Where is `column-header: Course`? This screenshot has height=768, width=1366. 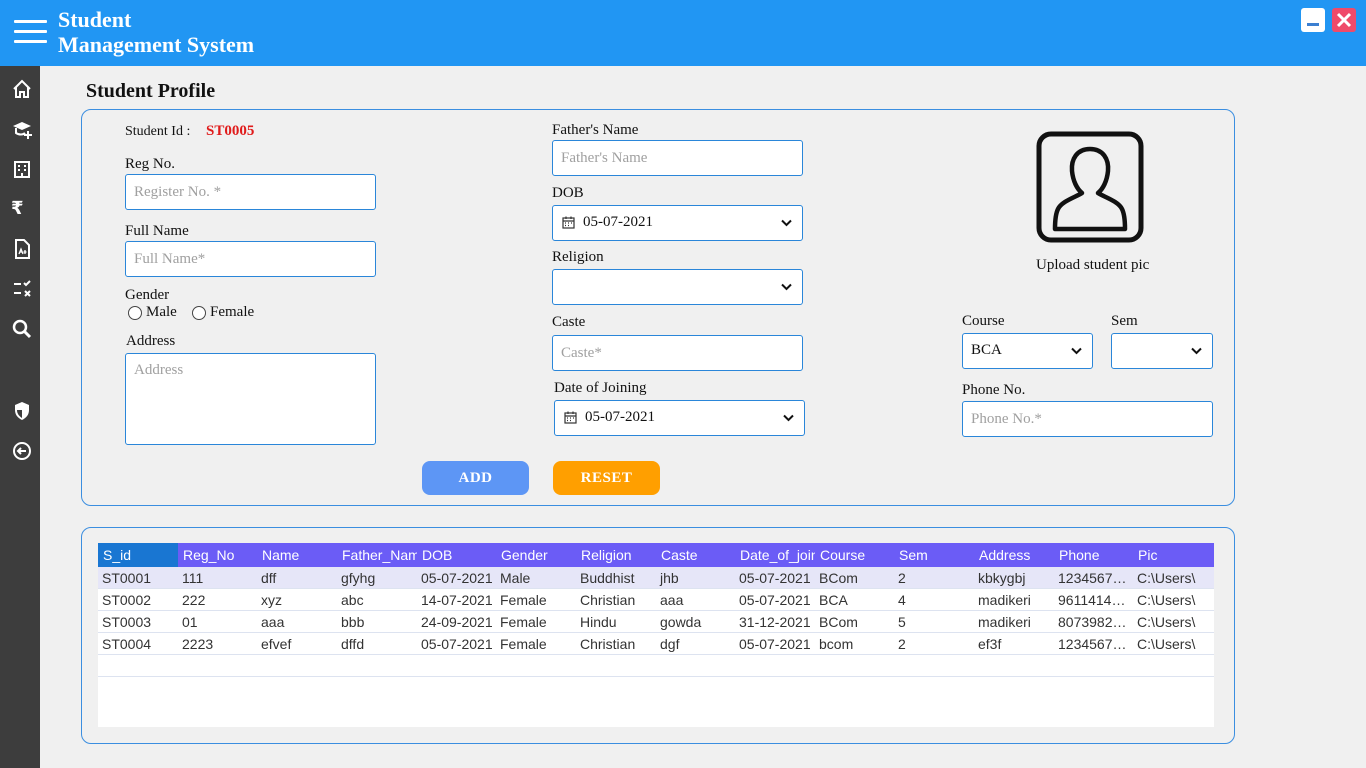
column-header: Course is located at coordinates (854, 555).